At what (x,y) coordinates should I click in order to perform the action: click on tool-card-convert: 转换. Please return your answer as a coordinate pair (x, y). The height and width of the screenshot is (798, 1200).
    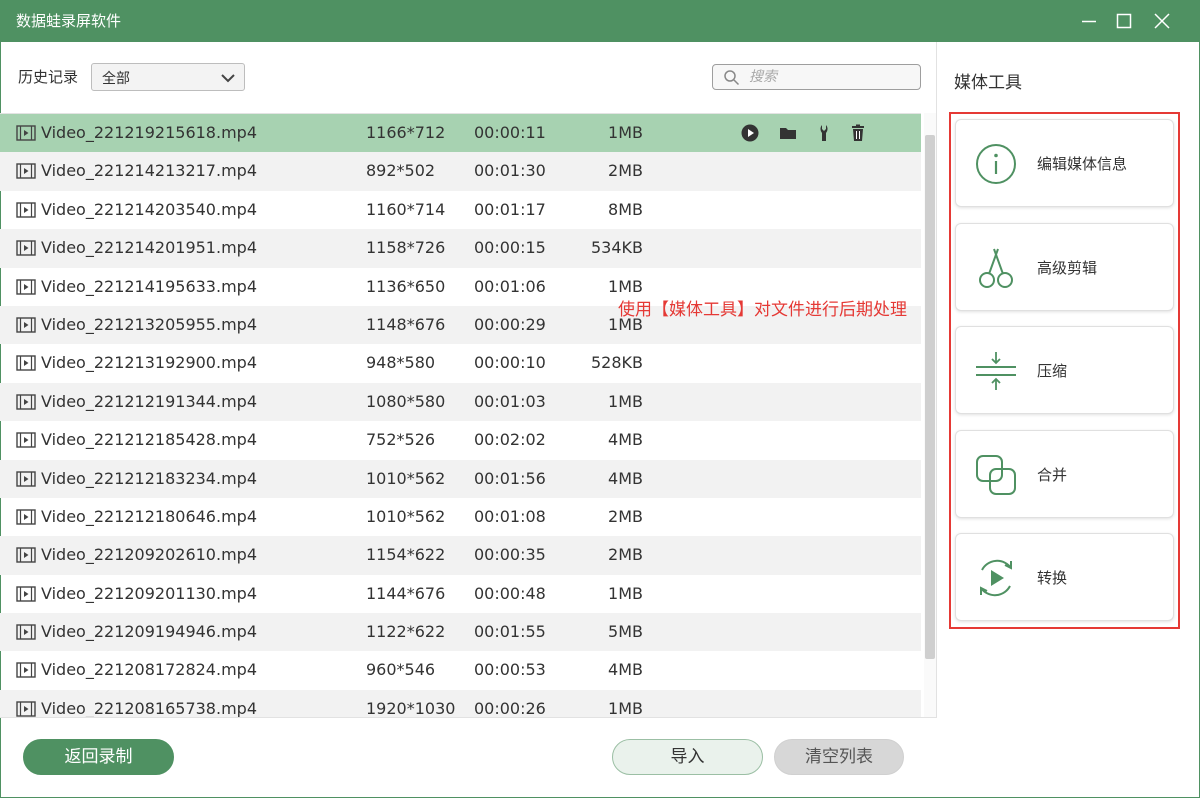
    Looking at the image, I should click on (1064, 577).